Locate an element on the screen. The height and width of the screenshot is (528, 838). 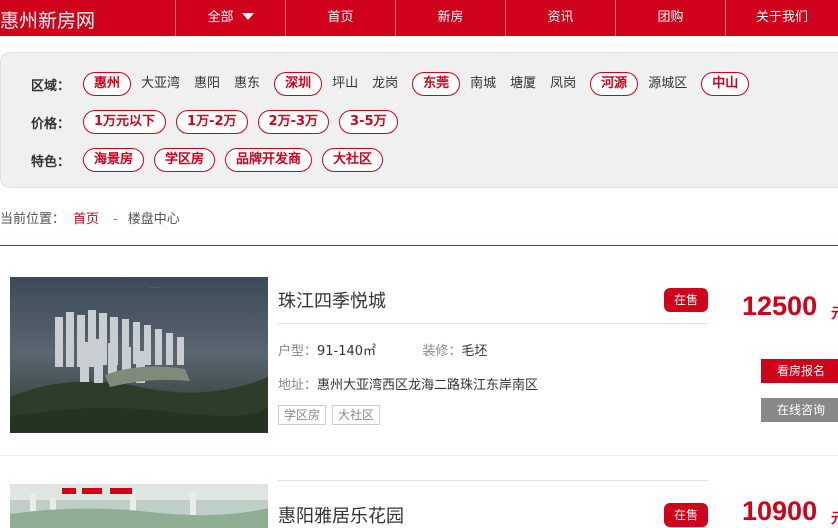
layout-value: 91-140㎡ is located at coordinates (347, 351).